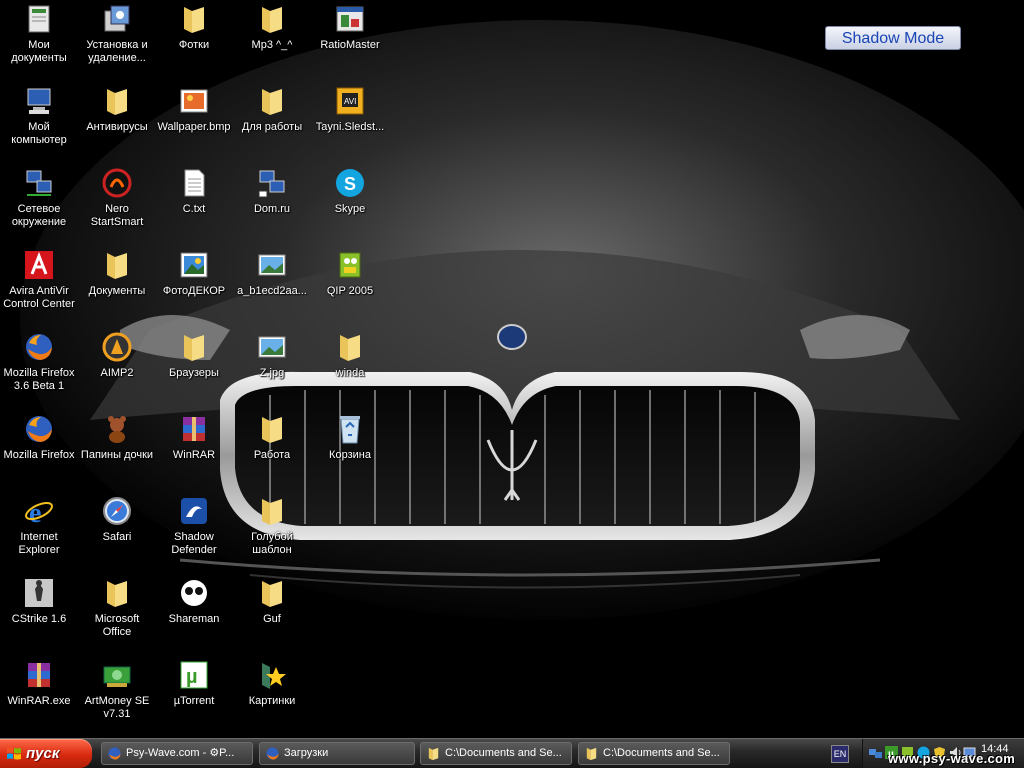 This screenshot has height=768, width=1024. What do you see at coordinates (117, 429) in the screenshot?
I see `teddy-bear-icon` at bounding box center [117, 429].